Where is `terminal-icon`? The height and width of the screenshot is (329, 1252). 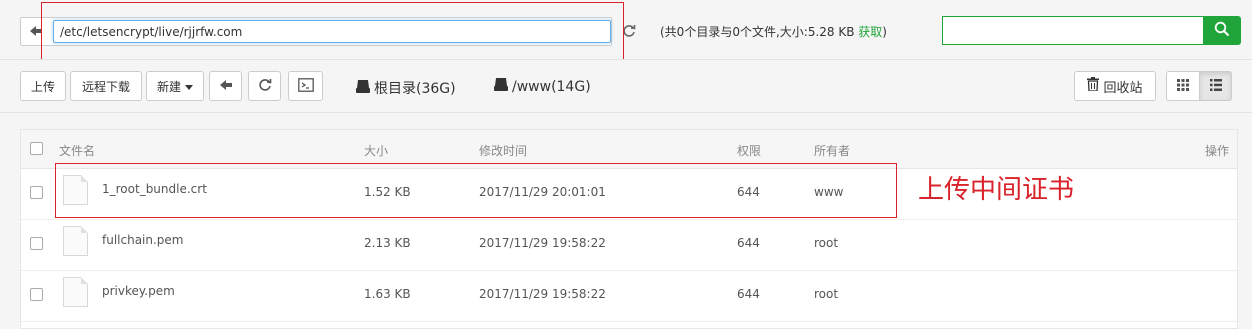
terminal-icon is located at coordinates (305, 86).